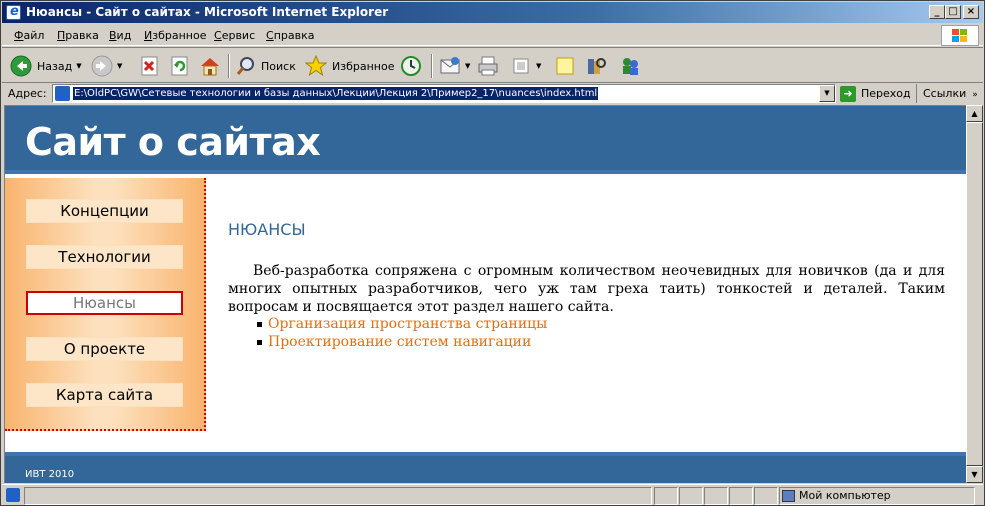 The width and height of the screenshot is (985, 506). What do you see at coordinates (175, 35) in the screenshot?
I see `menu-favorites: Избранное` at bounding box center [175, 35].